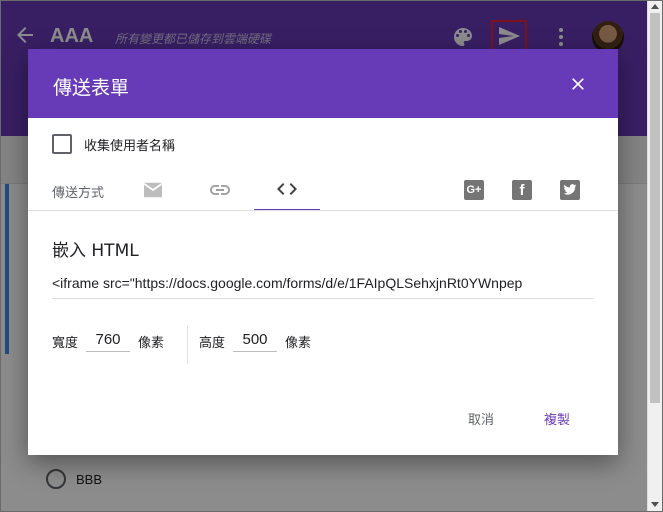 The height and width of the screenshot is (512, 663). What do you see at coordinates (481, 418) in the screenshot?
I see `cancel-button: 取消` at bounding box center [481, 418].